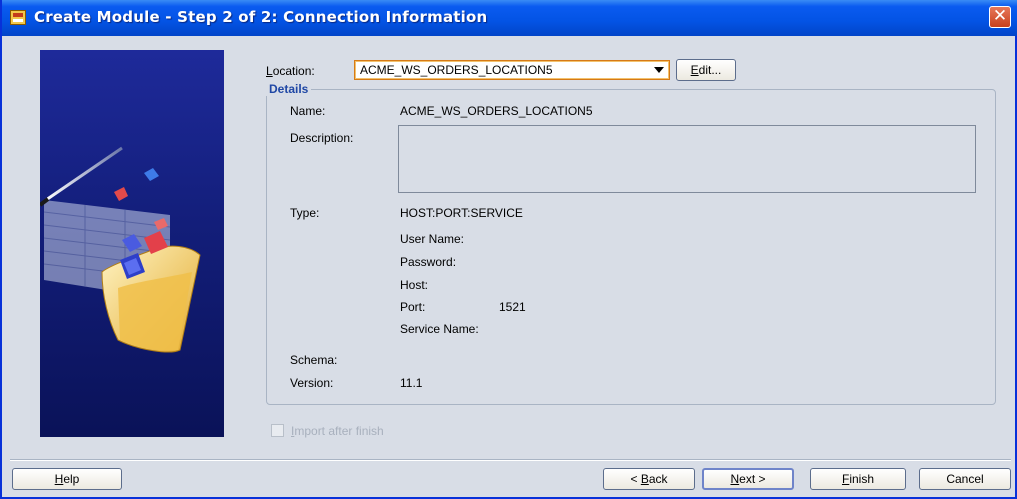 This screenshot has width=1017, height=499. I want to click on wizard-folder-graphic, so click(132, 243).